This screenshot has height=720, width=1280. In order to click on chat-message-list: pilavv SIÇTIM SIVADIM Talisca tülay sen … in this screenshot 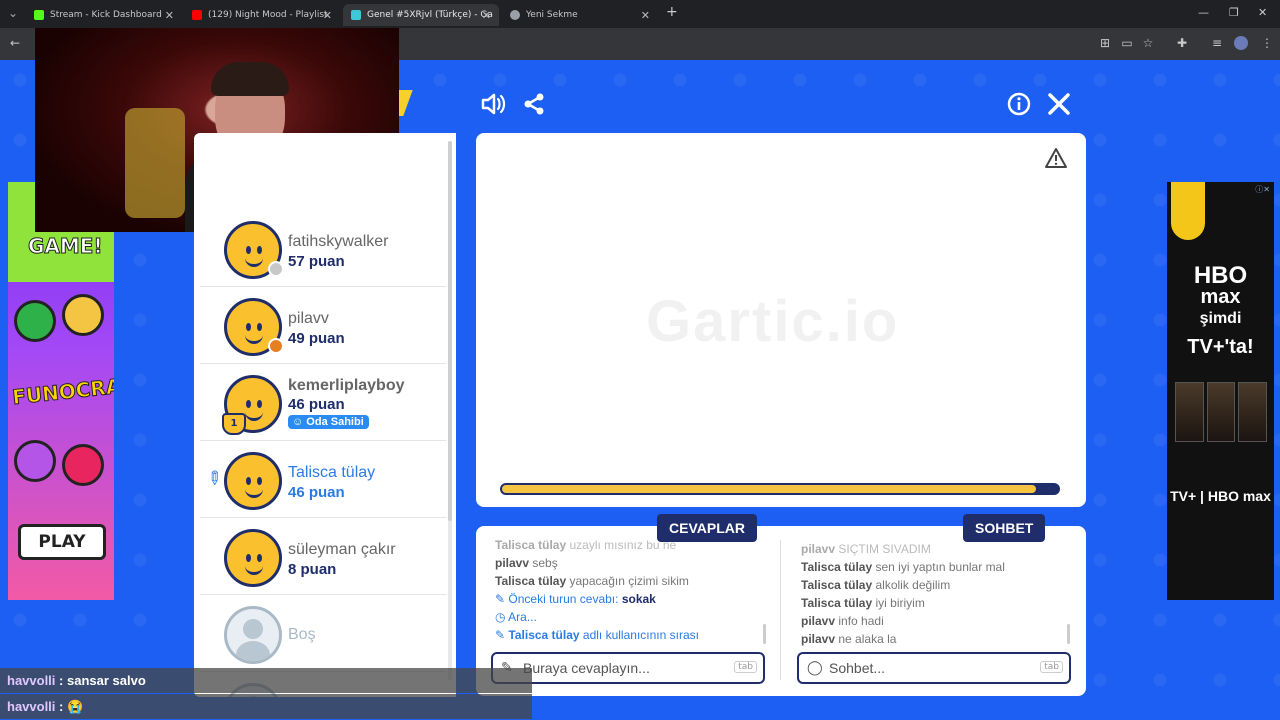, I will do `click(936, 595)`.